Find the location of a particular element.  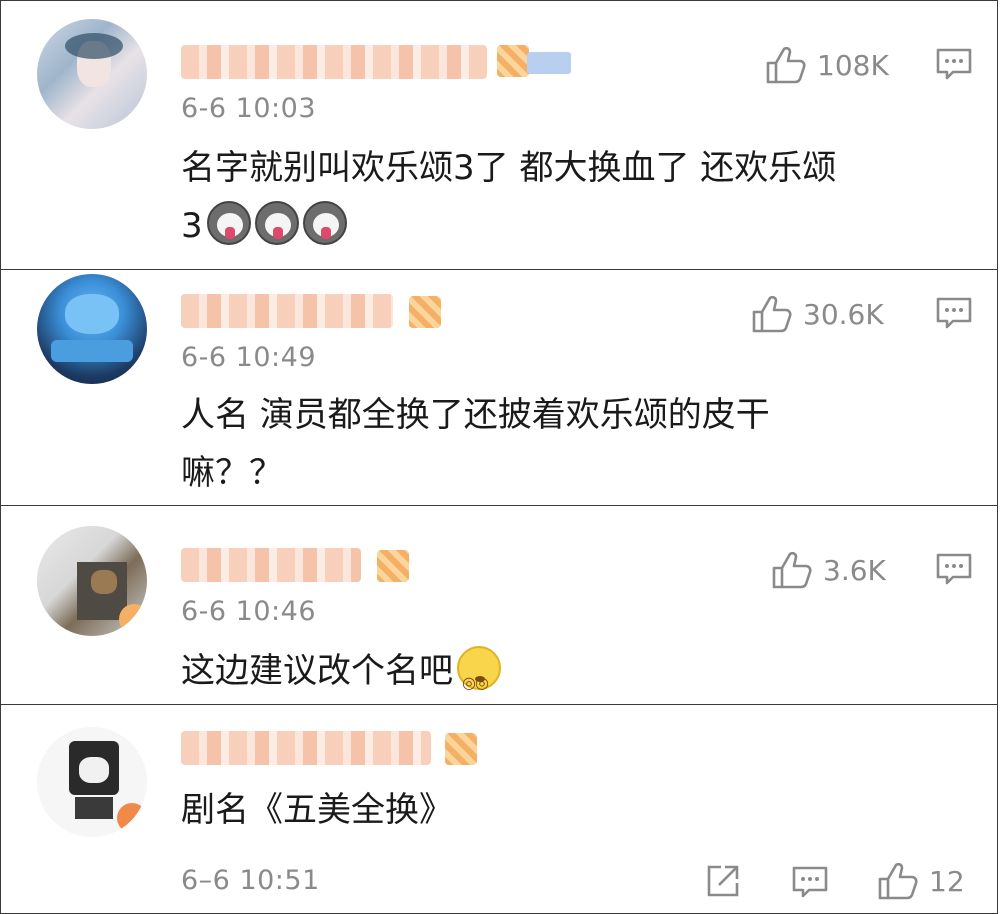

like-count: 108K is located at coordinates (853, 65).